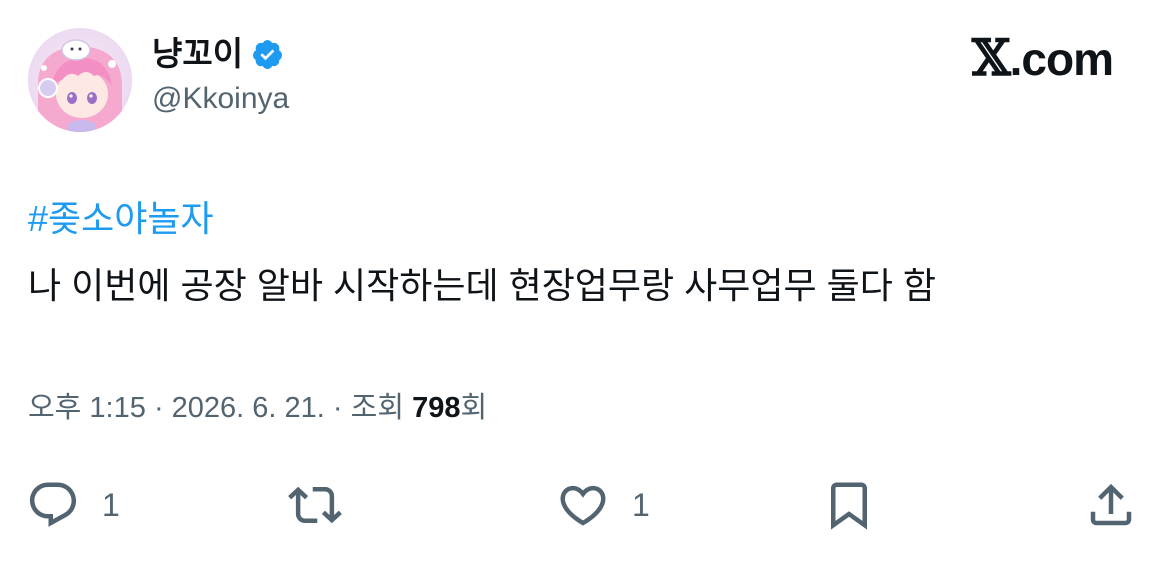 The height and width of the screenshot is (587, 1169). What do you see at coordinates (268, 54) in the screenshot?
I see `verified-badge-icon` at bounding box center [268, 54].